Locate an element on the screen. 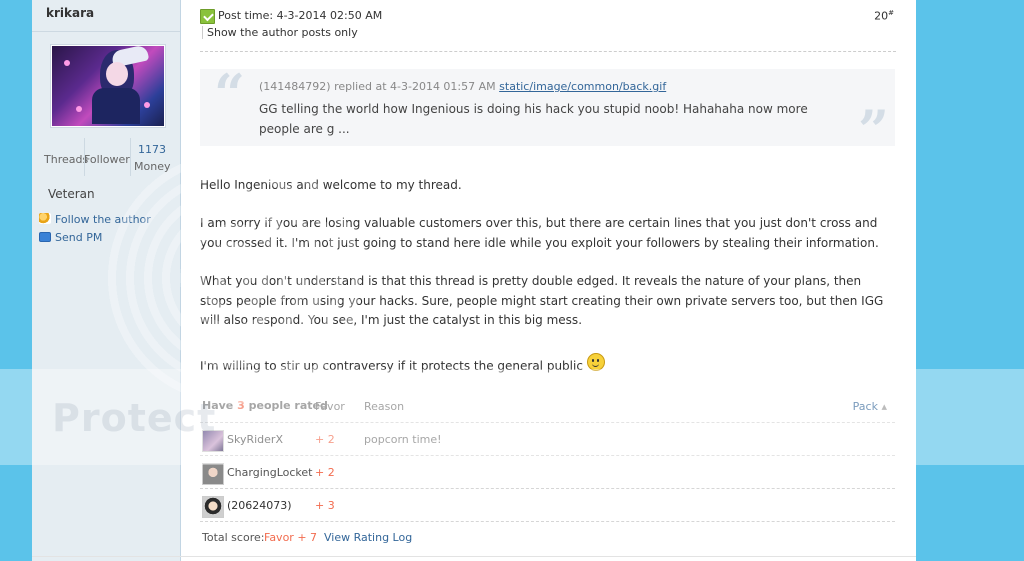 The image size is (1024, 561). floor-suffix: # is located at coordinates (891, 13).